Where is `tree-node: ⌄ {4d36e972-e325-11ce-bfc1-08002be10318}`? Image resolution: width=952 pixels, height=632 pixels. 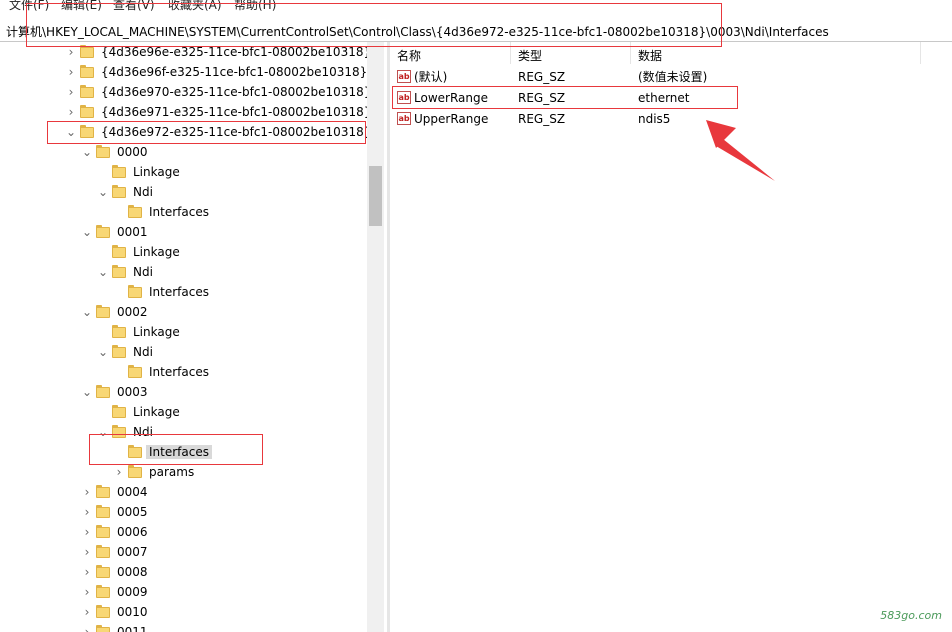 tree-node: ⌄ {4d36e972-e325-11ce-bfc1-08002be10318} is located at coordinates (185, 132).